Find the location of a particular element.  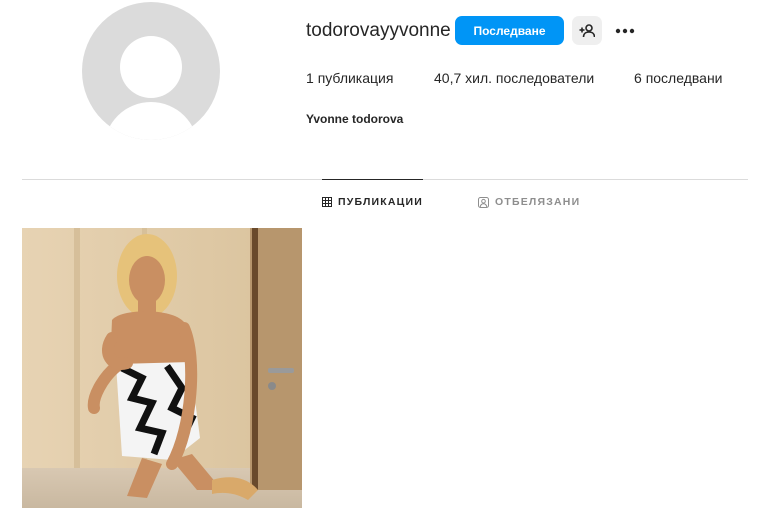

tagged-icon is located at coordinates (483, 202).